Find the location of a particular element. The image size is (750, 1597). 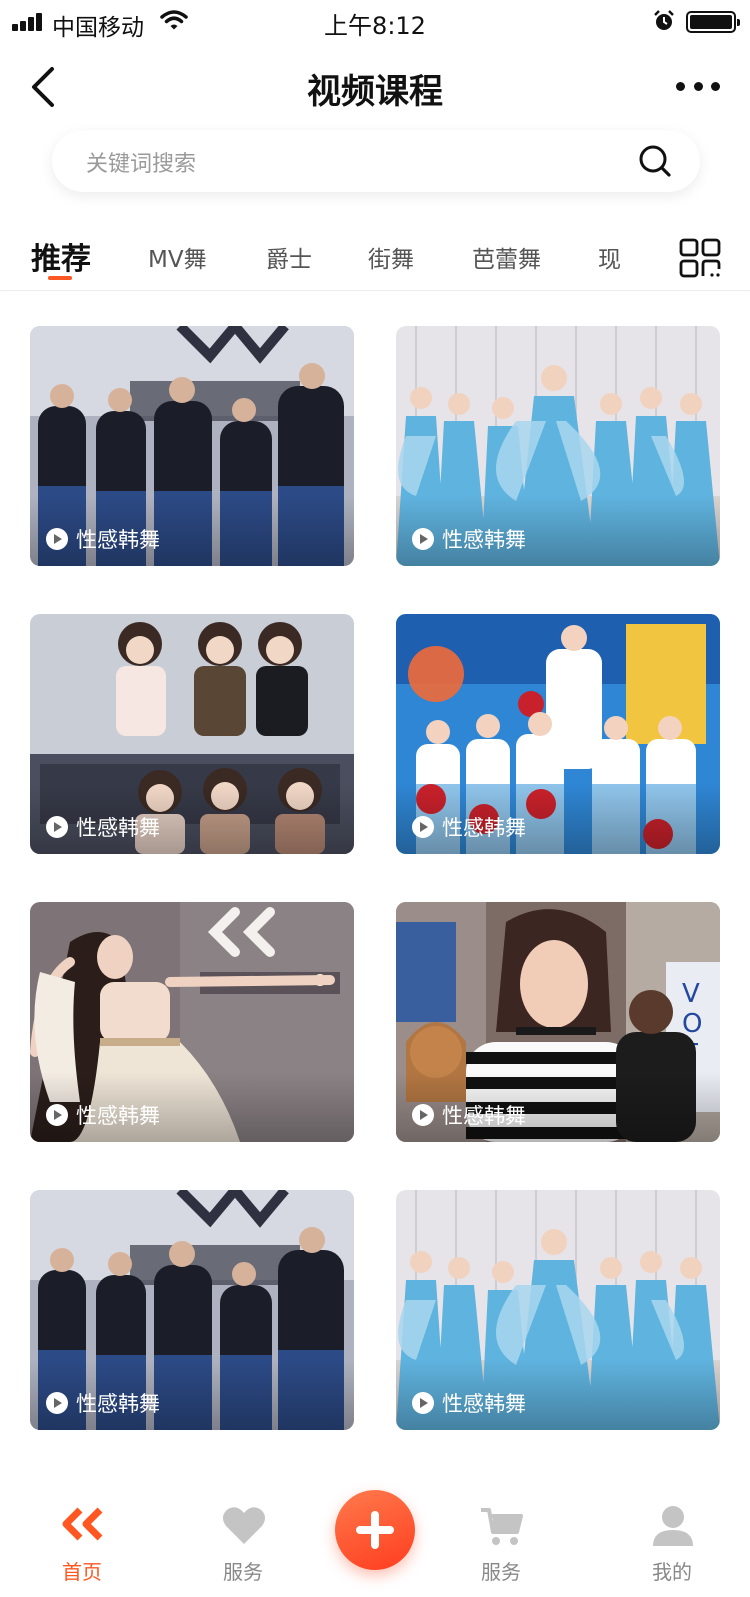

person-icon is located at coordinates (673, 1526).